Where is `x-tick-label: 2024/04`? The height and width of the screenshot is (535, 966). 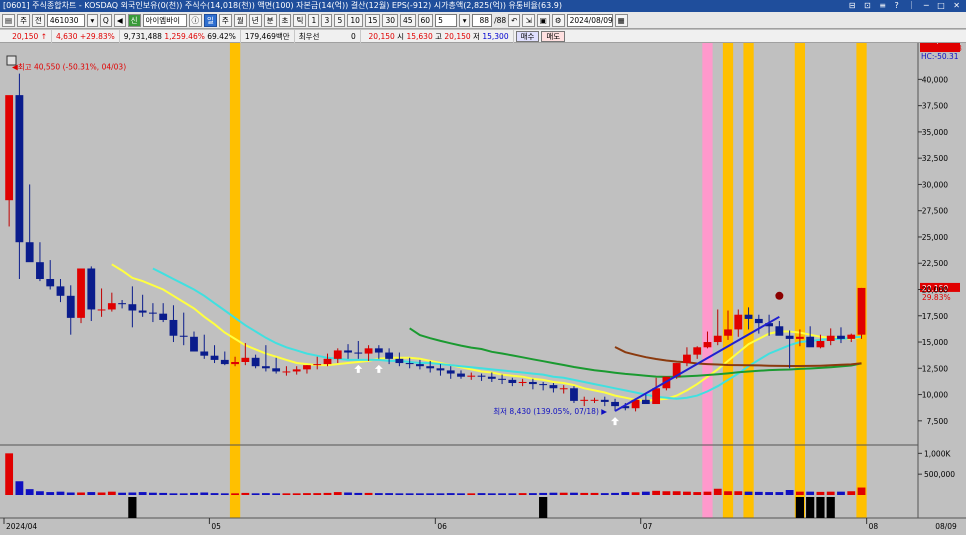
x-tick-label: 2024/04 is located at coordinates (21, 526).